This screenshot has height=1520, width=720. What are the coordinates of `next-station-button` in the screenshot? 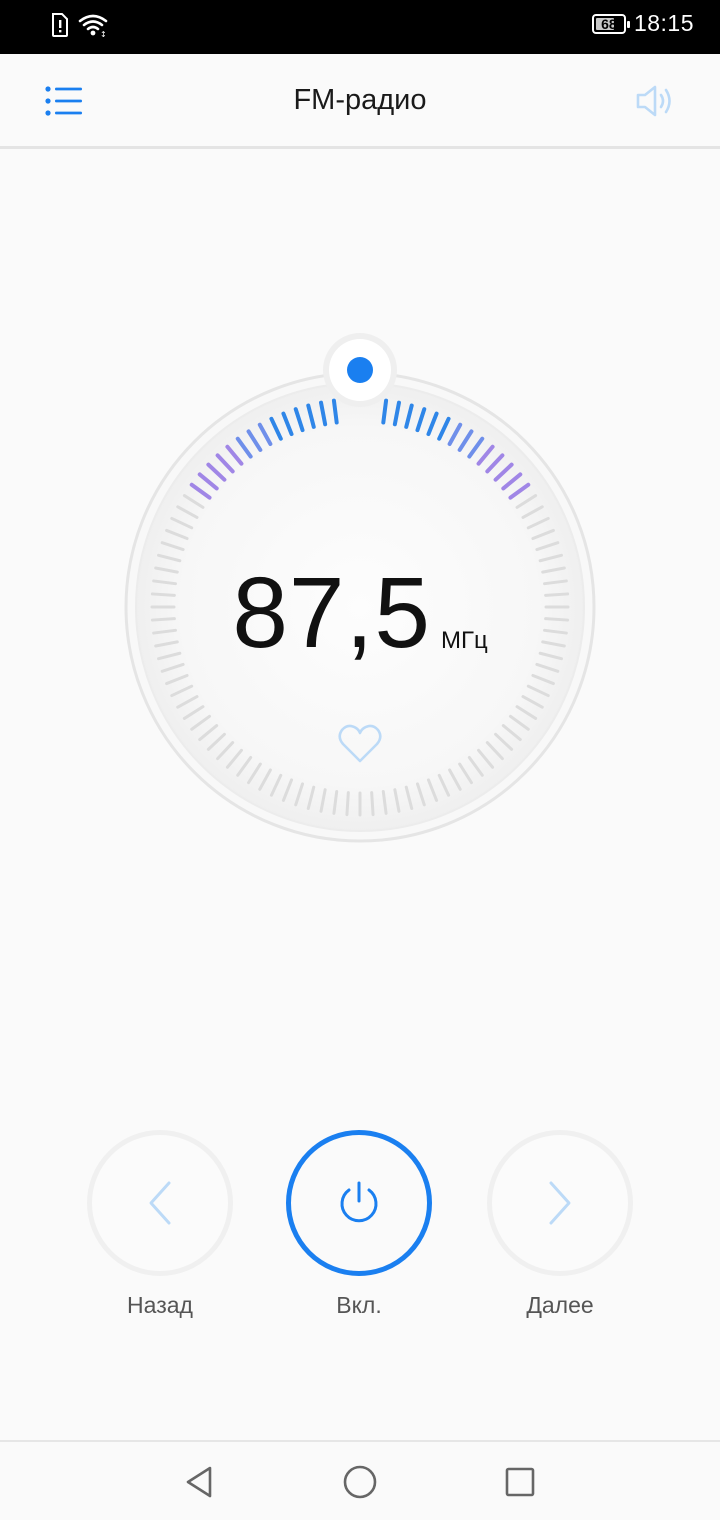 It's located at (560, 1203).